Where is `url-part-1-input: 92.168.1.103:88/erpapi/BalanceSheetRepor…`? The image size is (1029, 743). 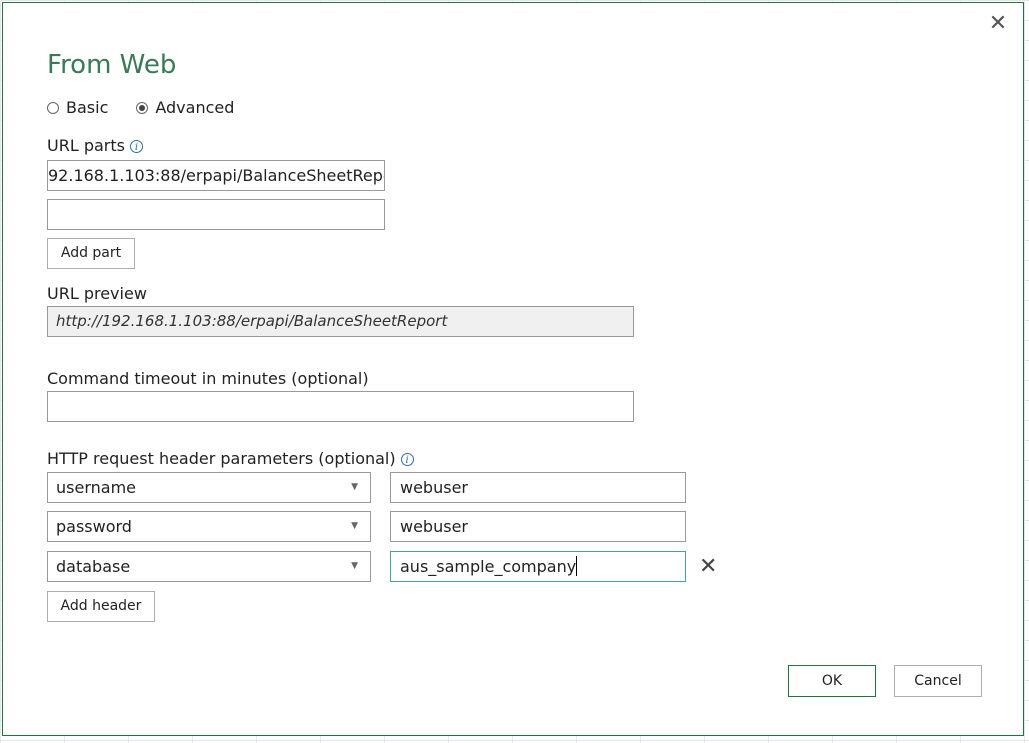 url-part-1-input: 92.168.1.103:88/erpapi/BalanceSheetRepor… is located at coordinates (216, 175).